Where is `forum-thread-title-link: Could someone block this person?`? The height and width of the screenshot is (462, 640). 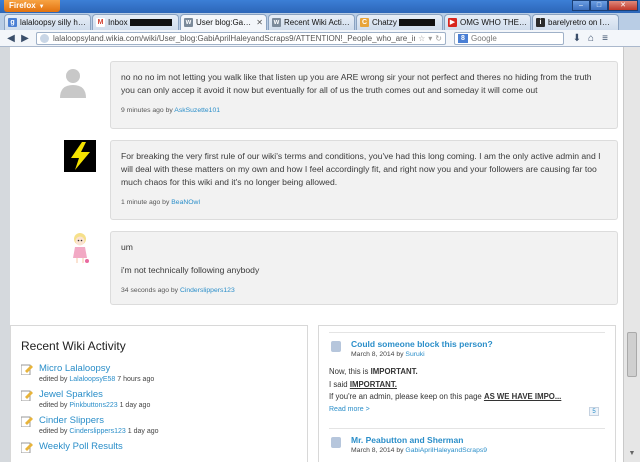
forum-thread-title-link: Could someone block this person? is located at coordinates (478, 344).